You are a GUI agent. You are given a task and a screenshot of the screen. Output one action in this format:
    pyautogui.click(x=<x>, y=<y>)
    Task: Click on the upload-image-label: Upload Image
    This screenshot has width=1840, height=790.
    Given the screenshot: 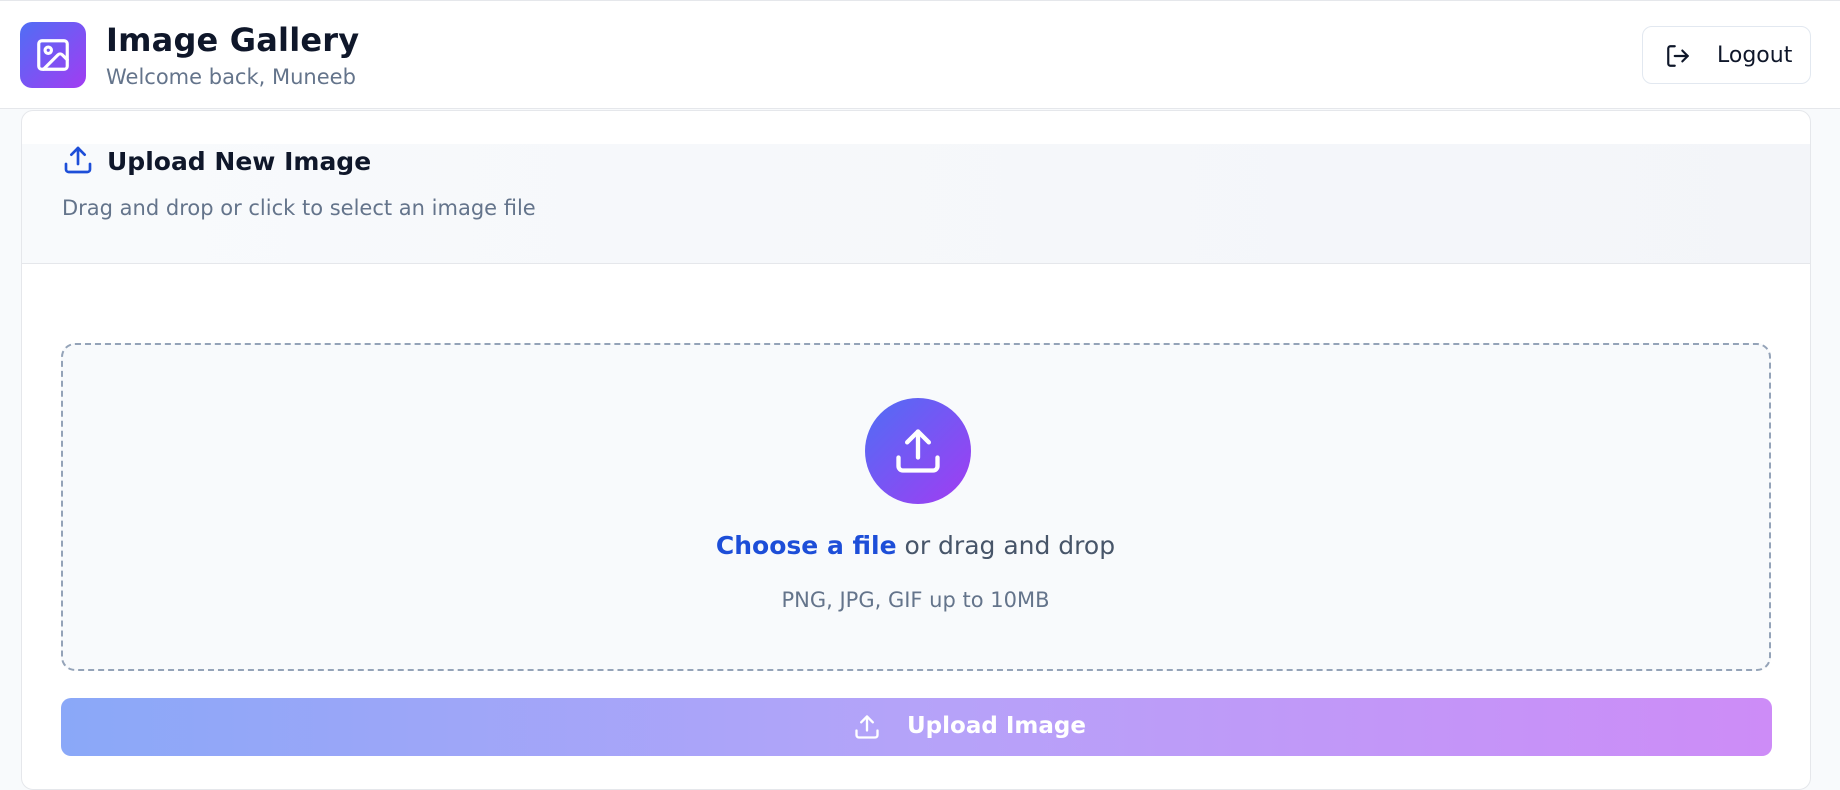 What is the action you would take?
    pyautogui.click(x=996, y=726)
    